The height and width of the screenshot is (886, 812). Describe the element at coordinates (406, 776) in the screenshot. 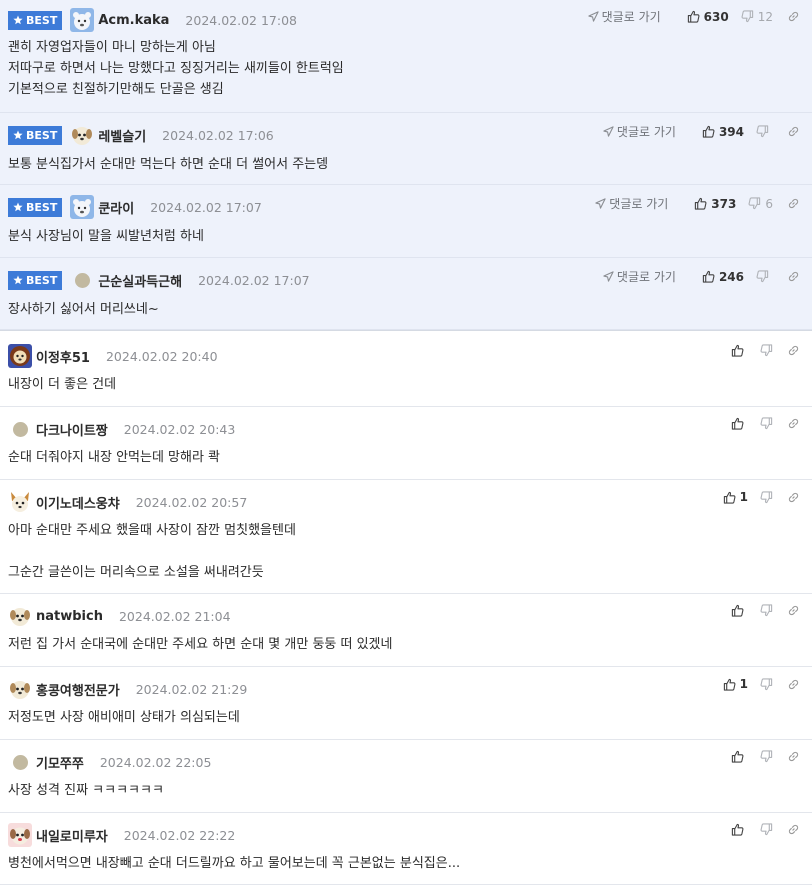

I see `comment-item: 기모쭈쭈 2024.02.02 22:05 사장 성격 진짜 ㅋㅋㅋㅋㅋㅋ` at that location.